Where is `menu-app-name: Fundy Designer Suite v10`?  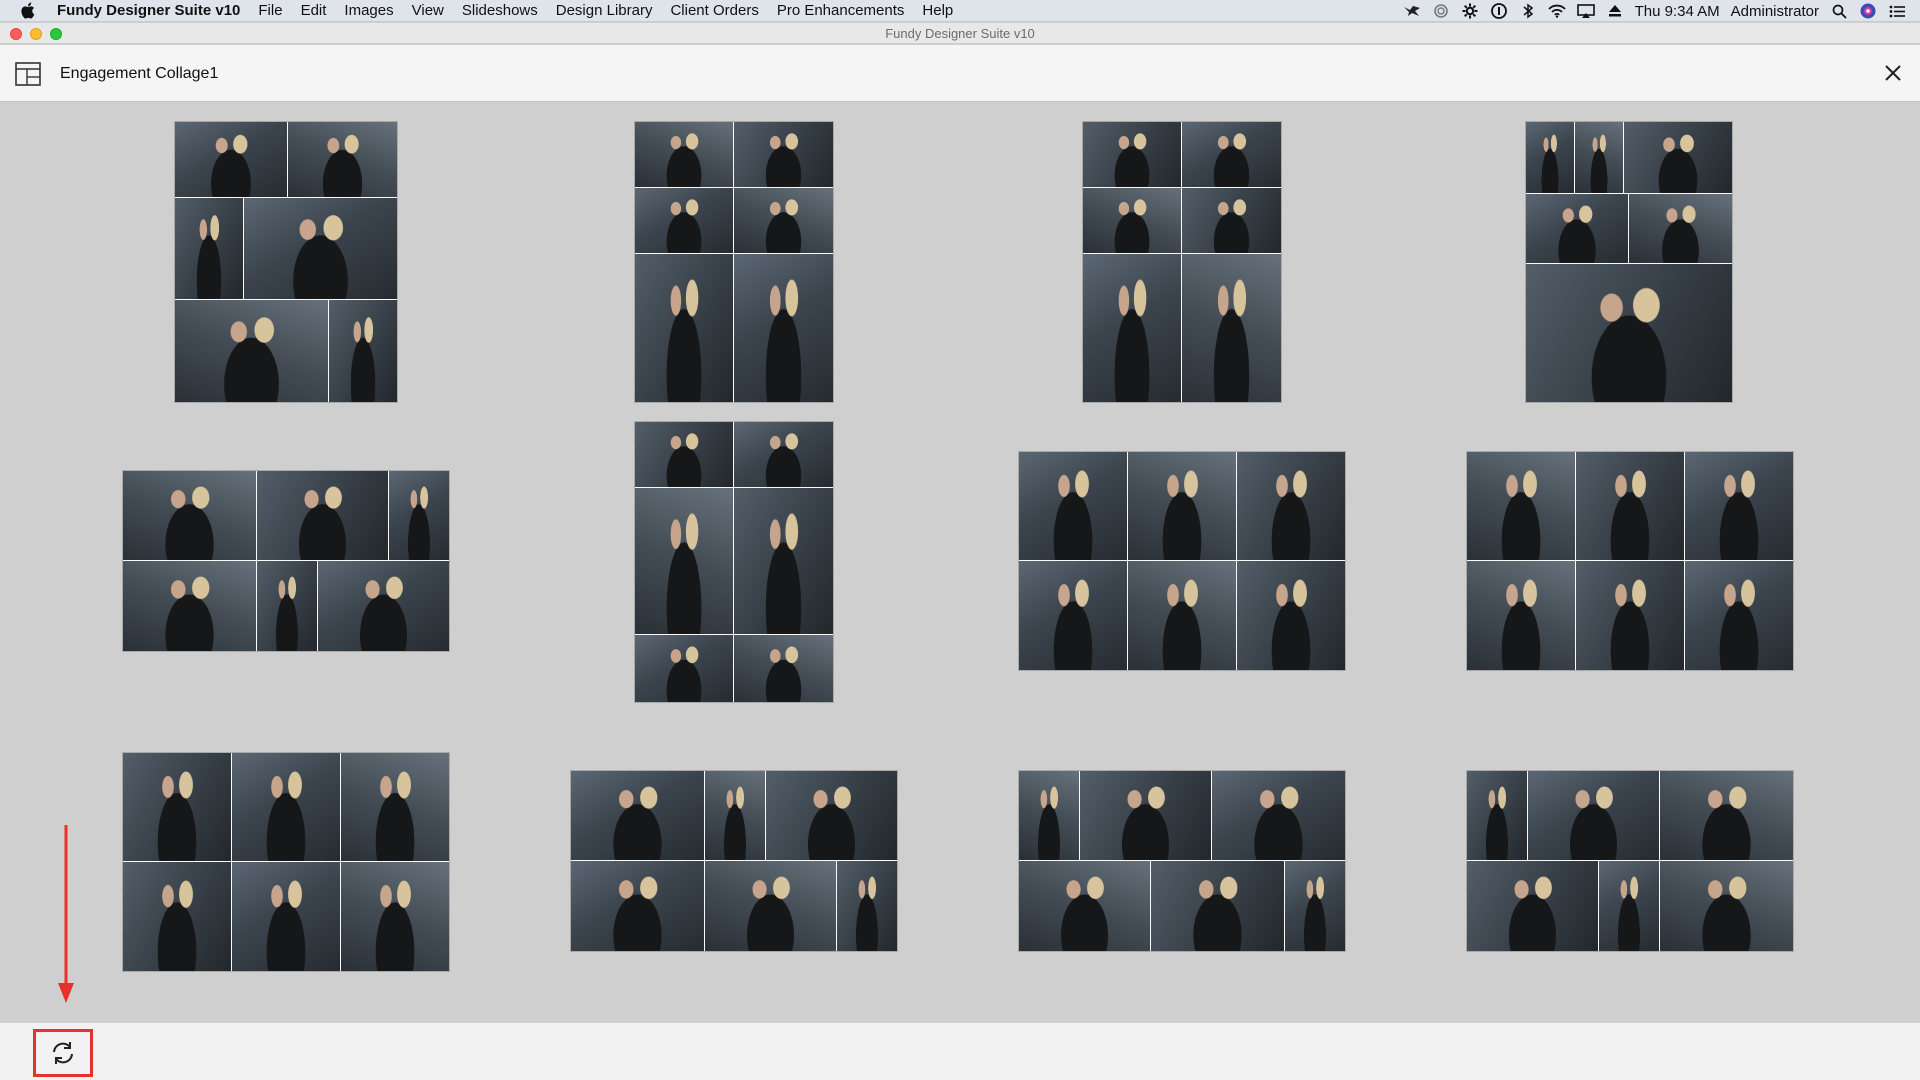 menu-app-name: Fundy Designer Suite v10 is located at coordinates (149, 11).